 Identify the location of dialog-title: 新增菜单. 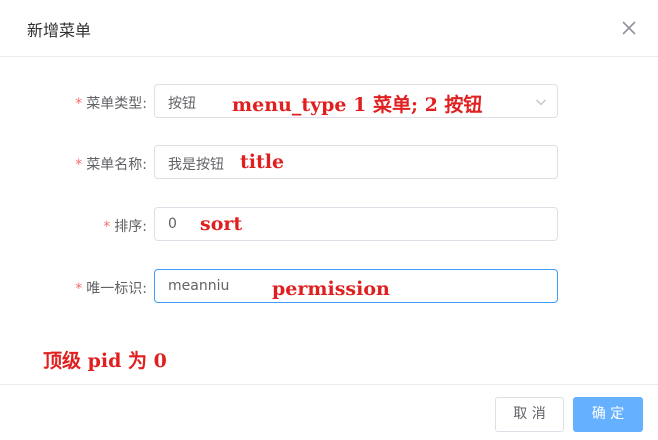
(59, 30).